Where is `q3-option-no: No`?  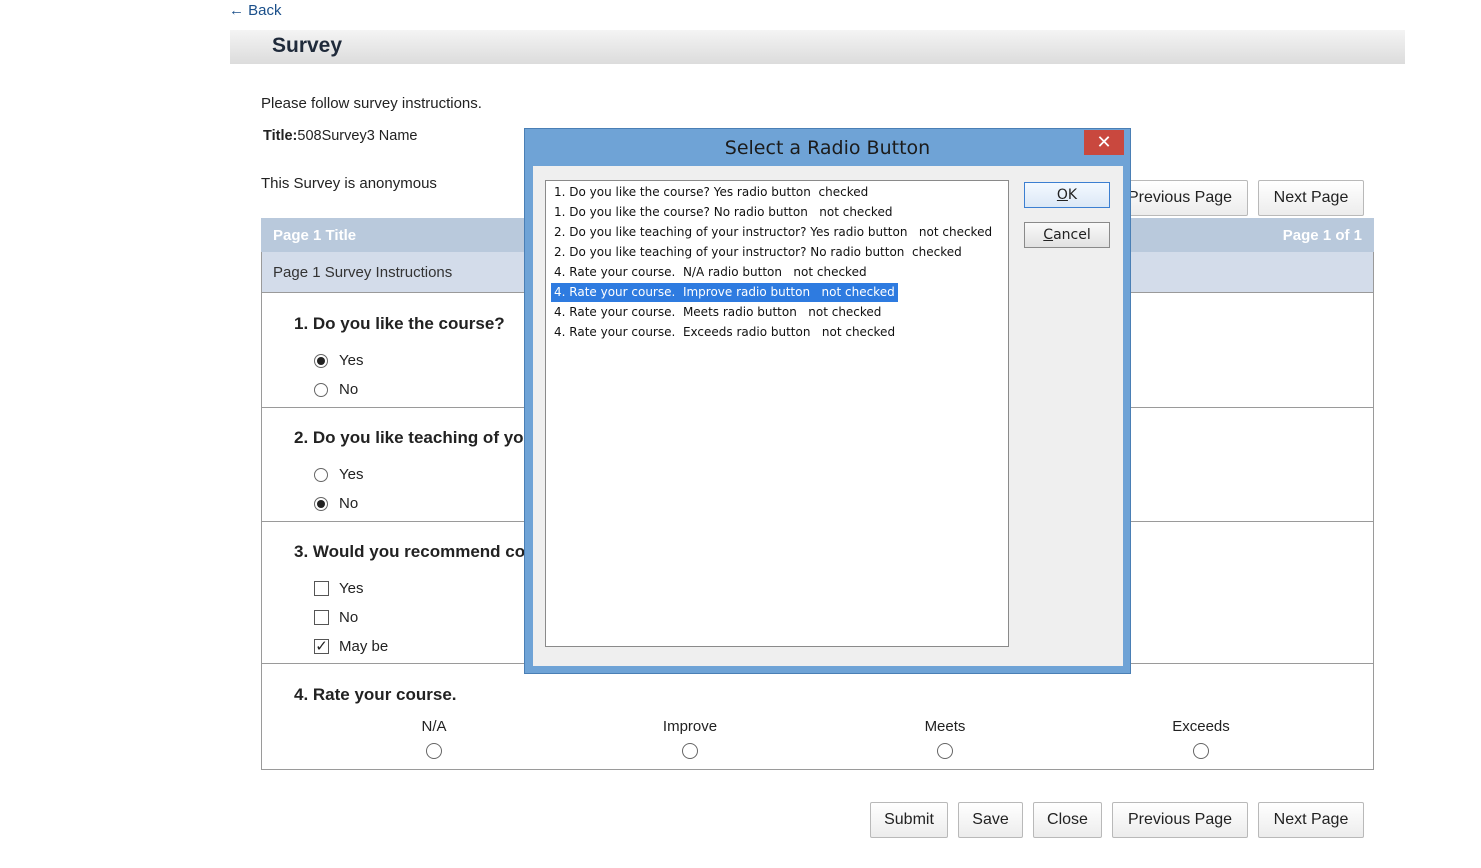
q3-option-no: No is located at coordinates (336, 617).